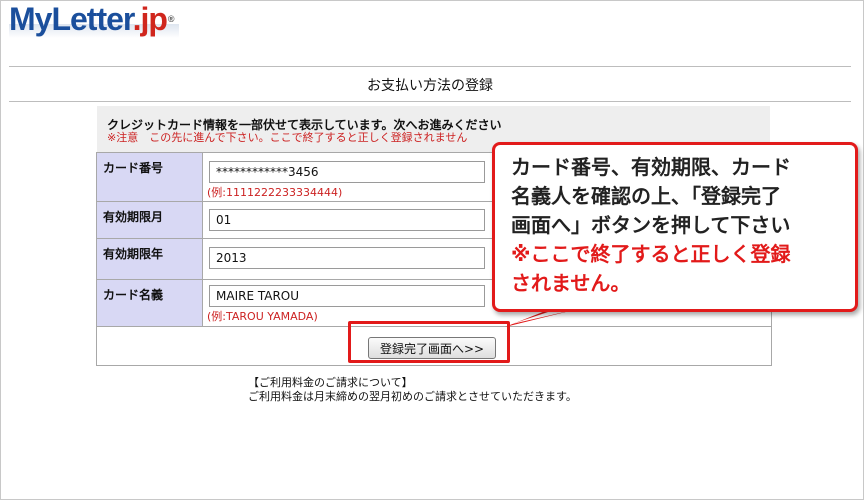  Describe the element at coordinates (287, 137) in the screenshot. I see `notice-warning: ※注意 この先に進んで下さい。ここで終了すると正しく登録されません` at that location.